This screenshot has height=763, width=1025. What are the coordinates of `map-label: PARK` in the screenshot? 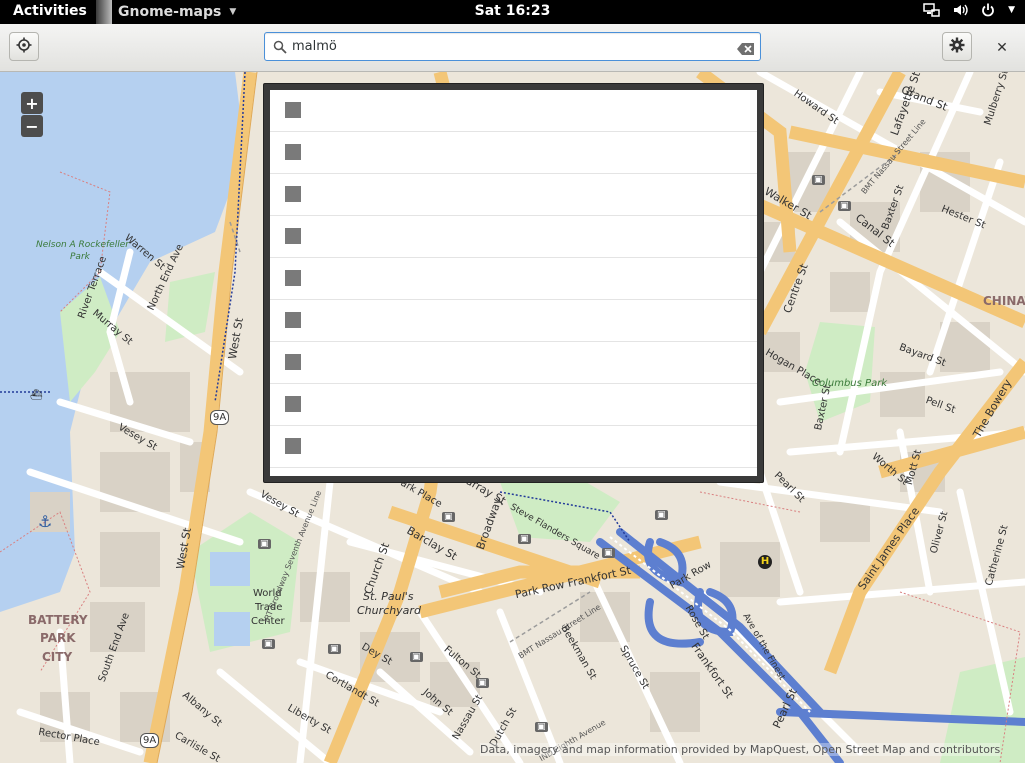 It's located at (58, 638).